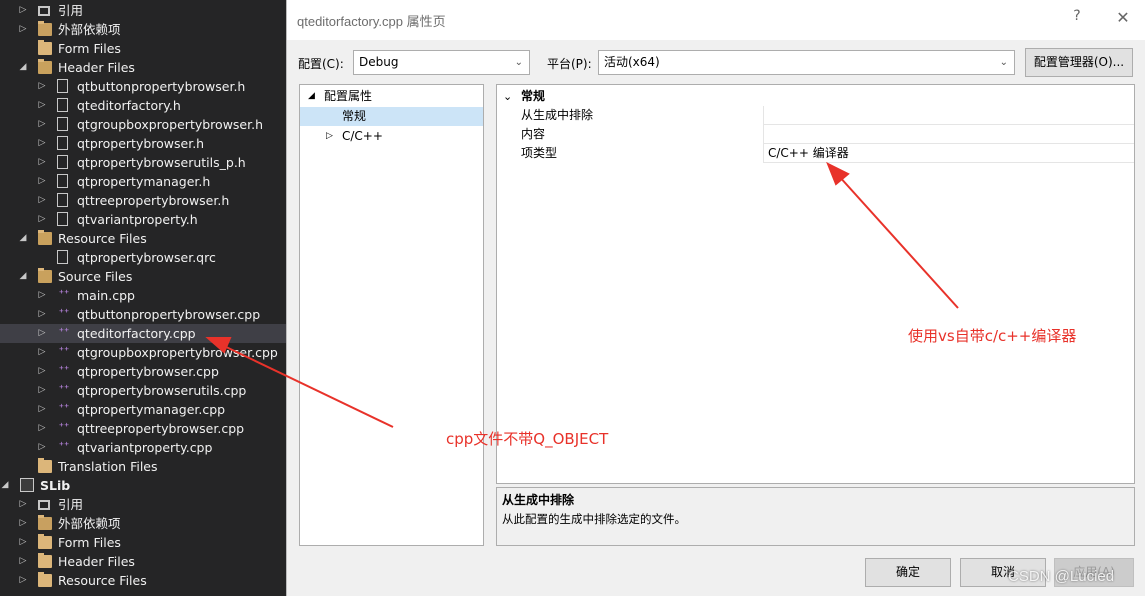 This screenshot has height=596, width=1145. Describe the element at coordinates (1077, 19) in the screenshot. I see `help-button: ?` at that location.